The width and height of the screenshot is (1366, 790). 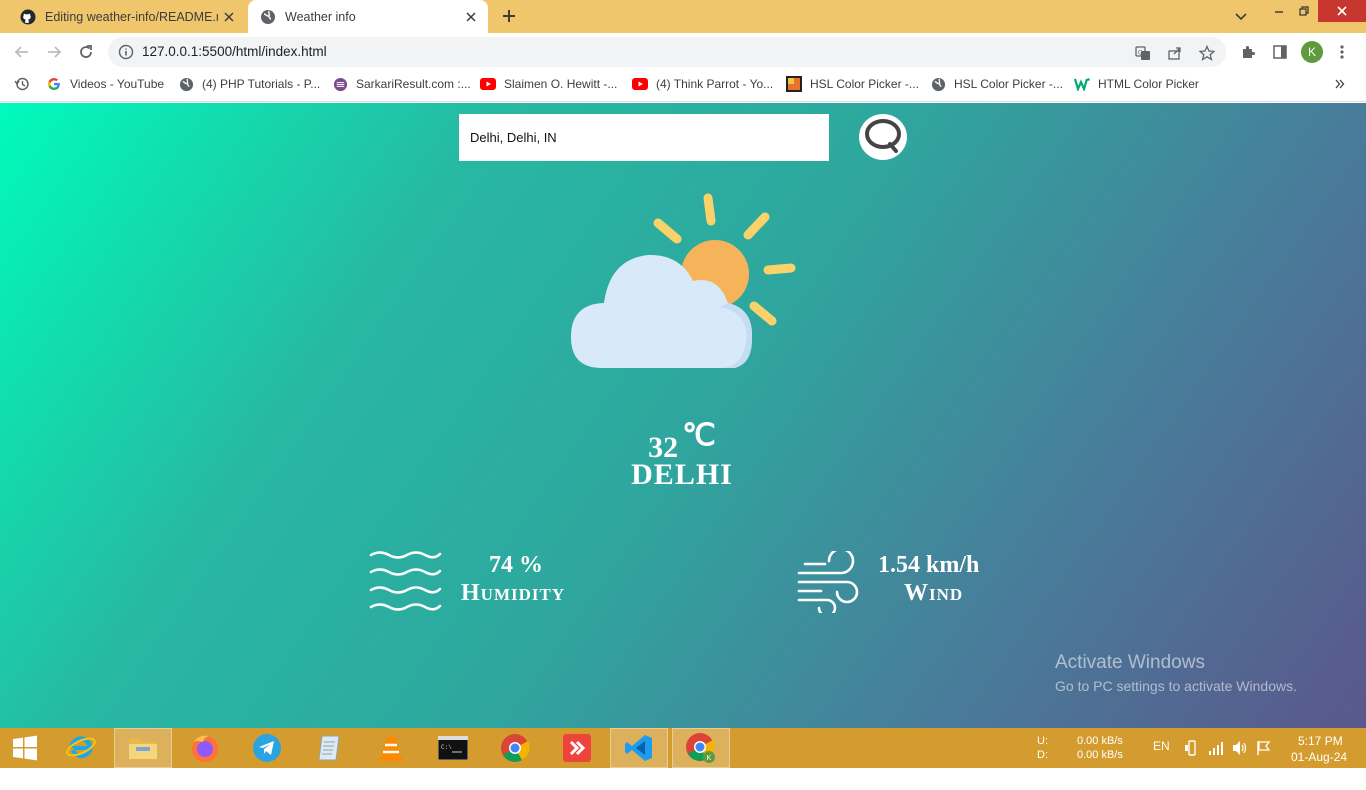 I want to click on svg-text: K, so click(x=709, y=758).